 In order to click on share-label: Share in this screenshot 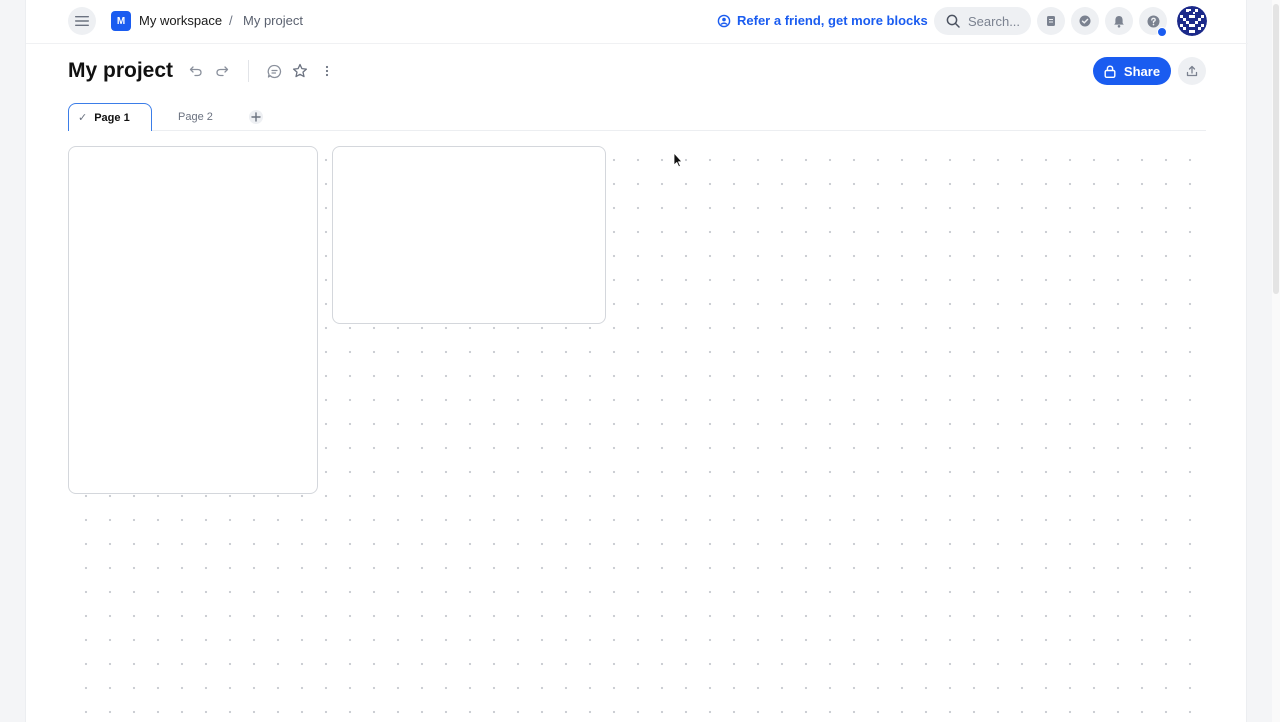, I will do `click(1142, 71)`.